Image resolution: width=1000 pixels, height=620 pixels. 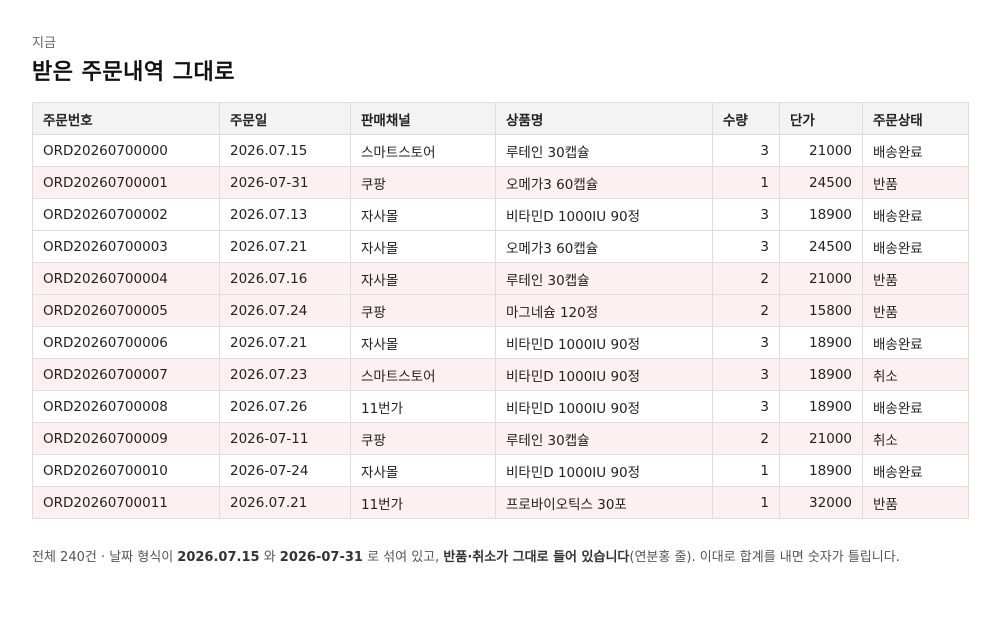 I want to click on footnote-date-format-a: 2026.07.15, so click(x=218, y=557).